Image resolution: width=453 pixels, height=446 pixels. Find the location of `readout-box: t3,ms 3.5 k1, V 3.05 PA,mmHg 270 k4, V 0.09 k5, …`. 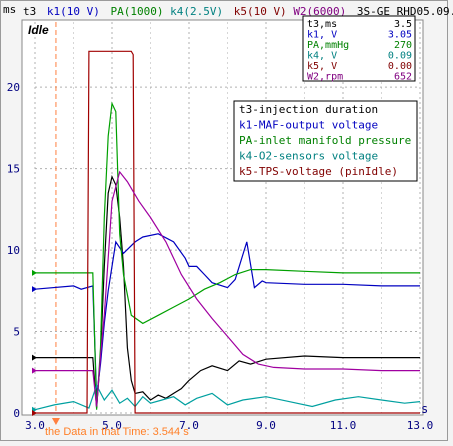

readout-box: t3,ms 3.5 k1, V 3.05 PA,mmHg 270 k4, V 0.09 k5, … is located at coordinates (359, 49).